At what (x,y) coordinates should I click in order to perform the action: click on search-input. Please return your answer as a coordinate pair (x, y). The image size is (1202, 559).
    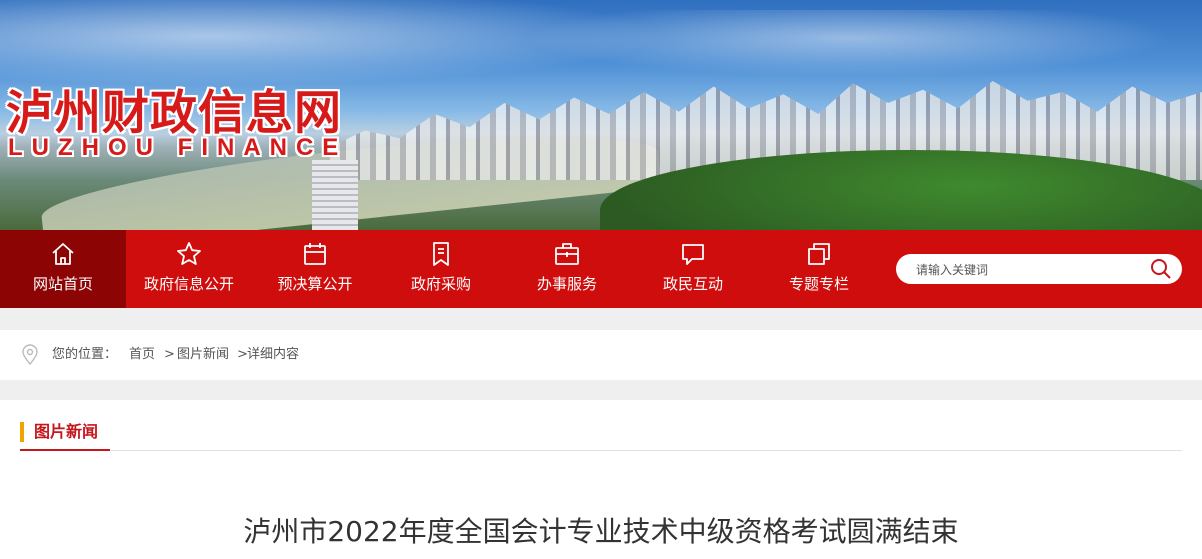
    Looking at the image, I should click on (1026, 270).